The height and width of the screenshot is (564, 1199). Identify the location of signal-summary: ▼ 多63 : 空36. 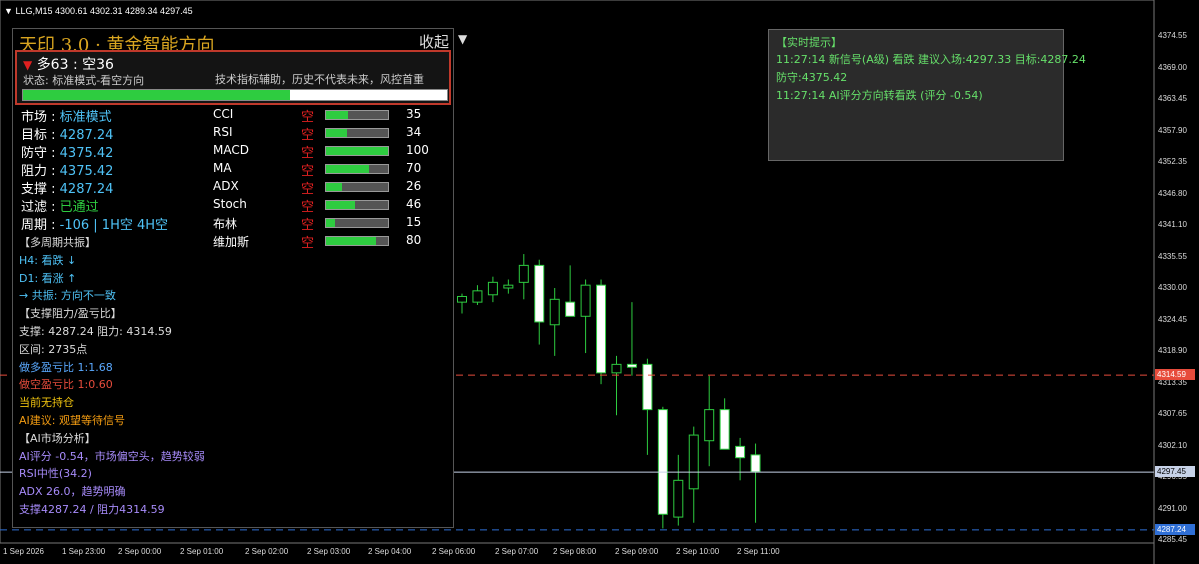
(68, 64).